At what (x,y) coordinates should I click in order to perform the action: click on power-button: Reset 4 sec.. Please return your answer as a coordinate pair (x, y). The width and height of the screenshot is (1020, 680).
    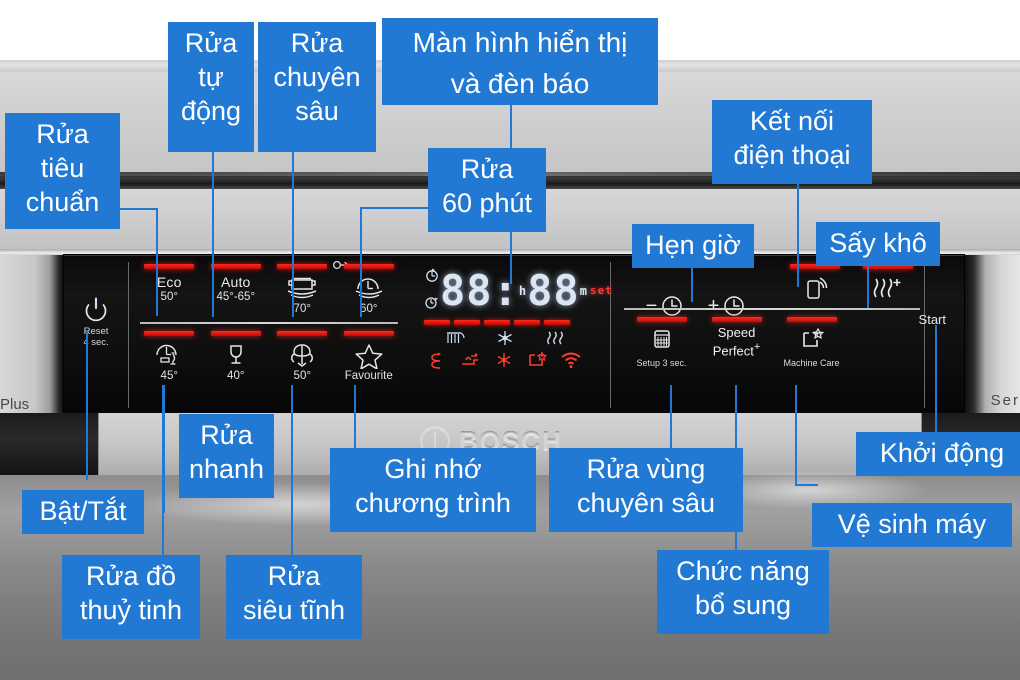
    Looking at the image, I should click on (96, 322).